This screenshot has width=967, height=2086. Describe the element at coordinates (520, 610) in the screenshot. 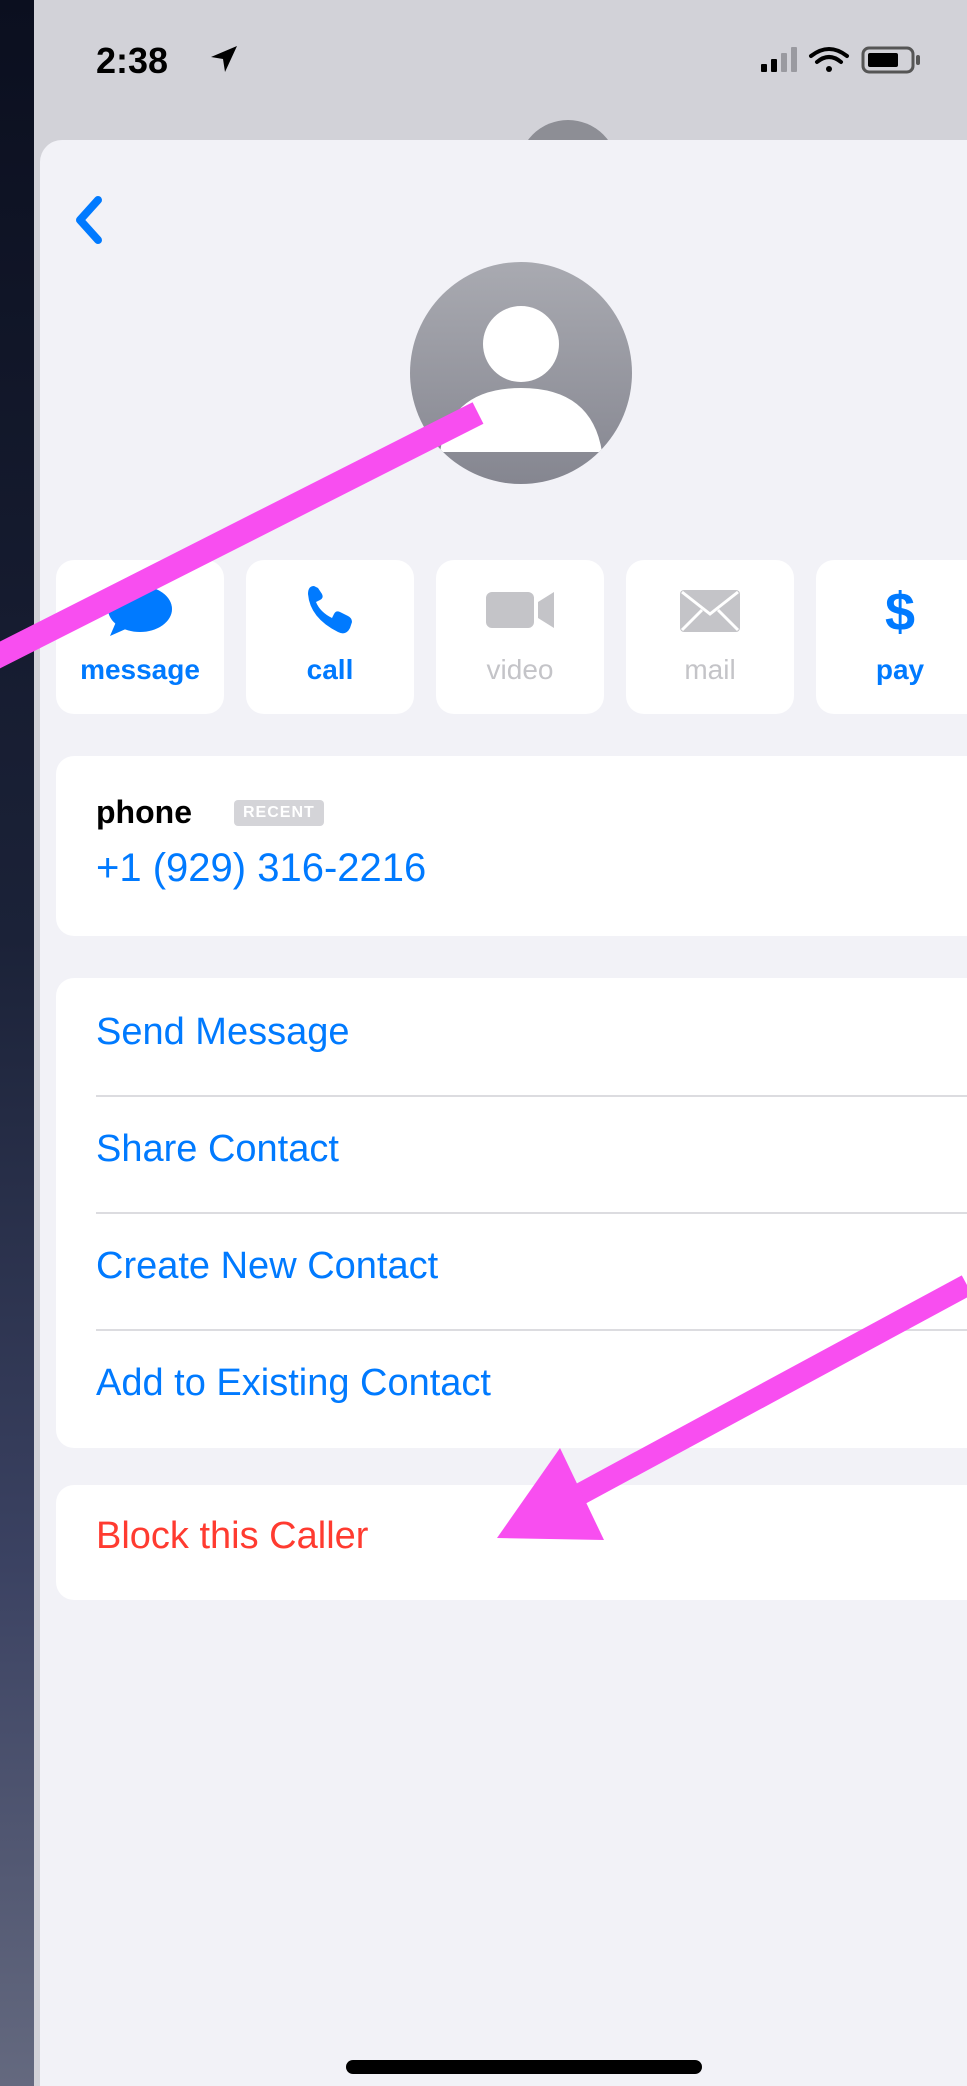

I see `video-camera-icon` at that location.